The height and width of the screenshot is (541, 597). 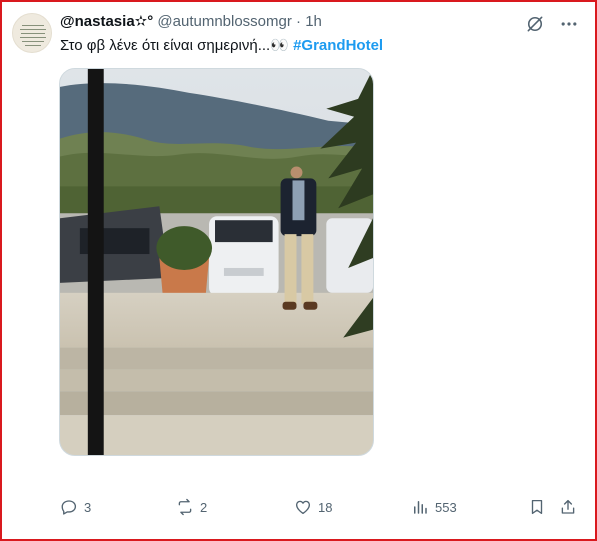 What do you see at coordinates (185, 507) in the screenshot?
I see `repost-icon` at bounding box center [185, 507].